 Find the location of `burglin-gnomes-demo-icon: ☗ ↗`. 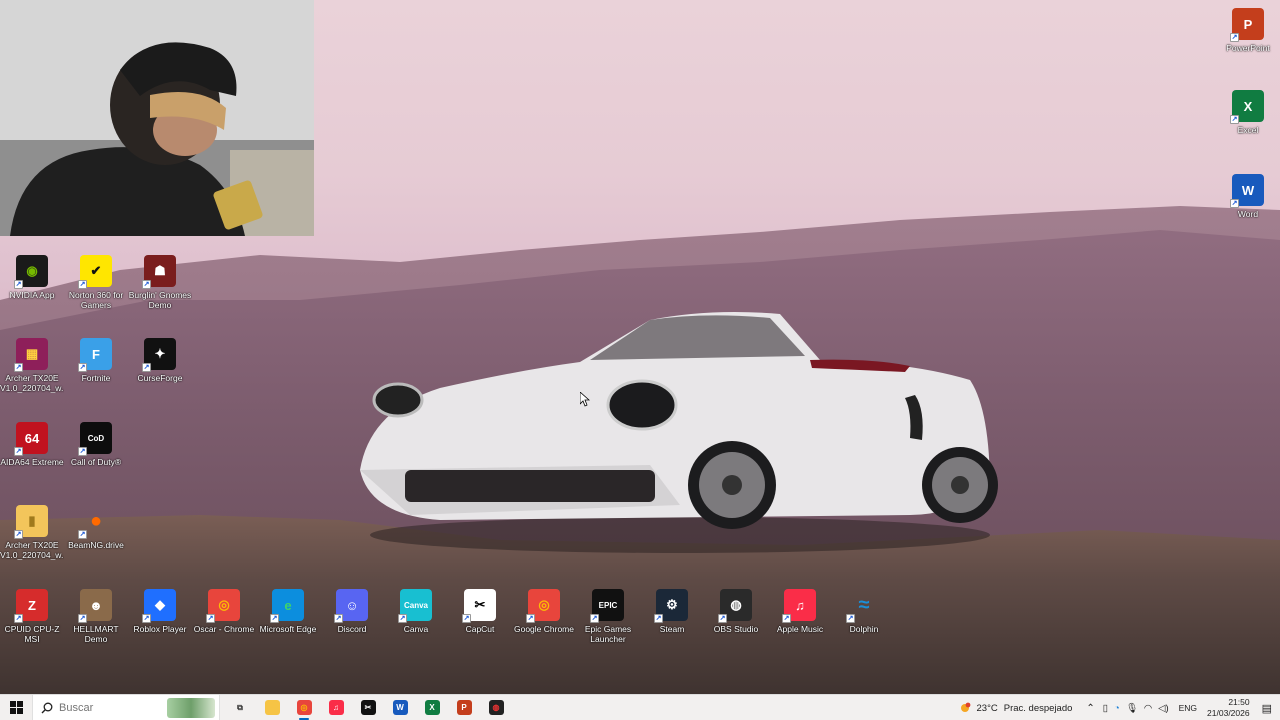

burglin-gnomes-demo-icon: ☗ ↗ is located at coordinates (159, 272).